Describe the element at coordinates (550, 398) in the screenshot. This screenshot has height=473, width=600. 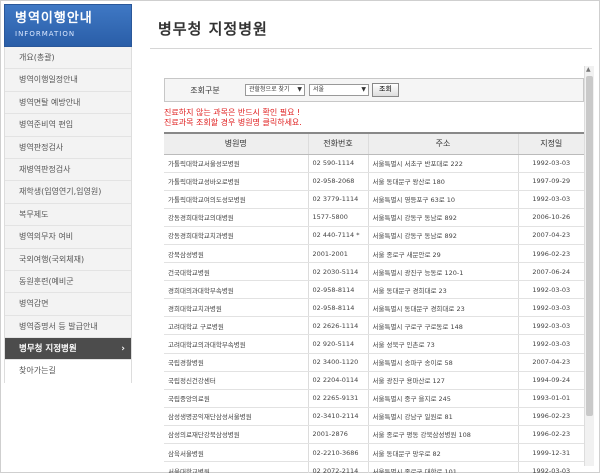
I see `table-cell: 1993-01-01` at that location.